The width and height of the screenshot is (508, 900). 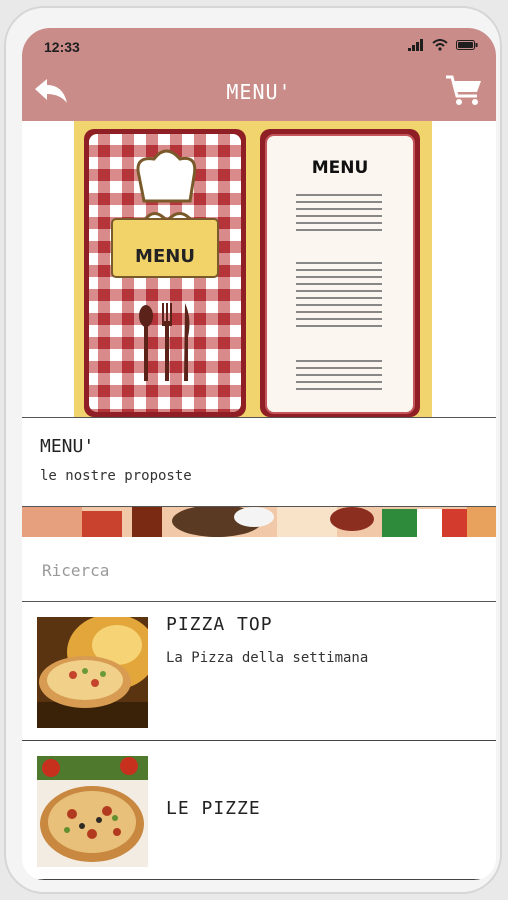 What do you see at coordinates (165, 256) in the screenshot?
I see `menu-card-text: MENU` at bounding box center [165, 256].